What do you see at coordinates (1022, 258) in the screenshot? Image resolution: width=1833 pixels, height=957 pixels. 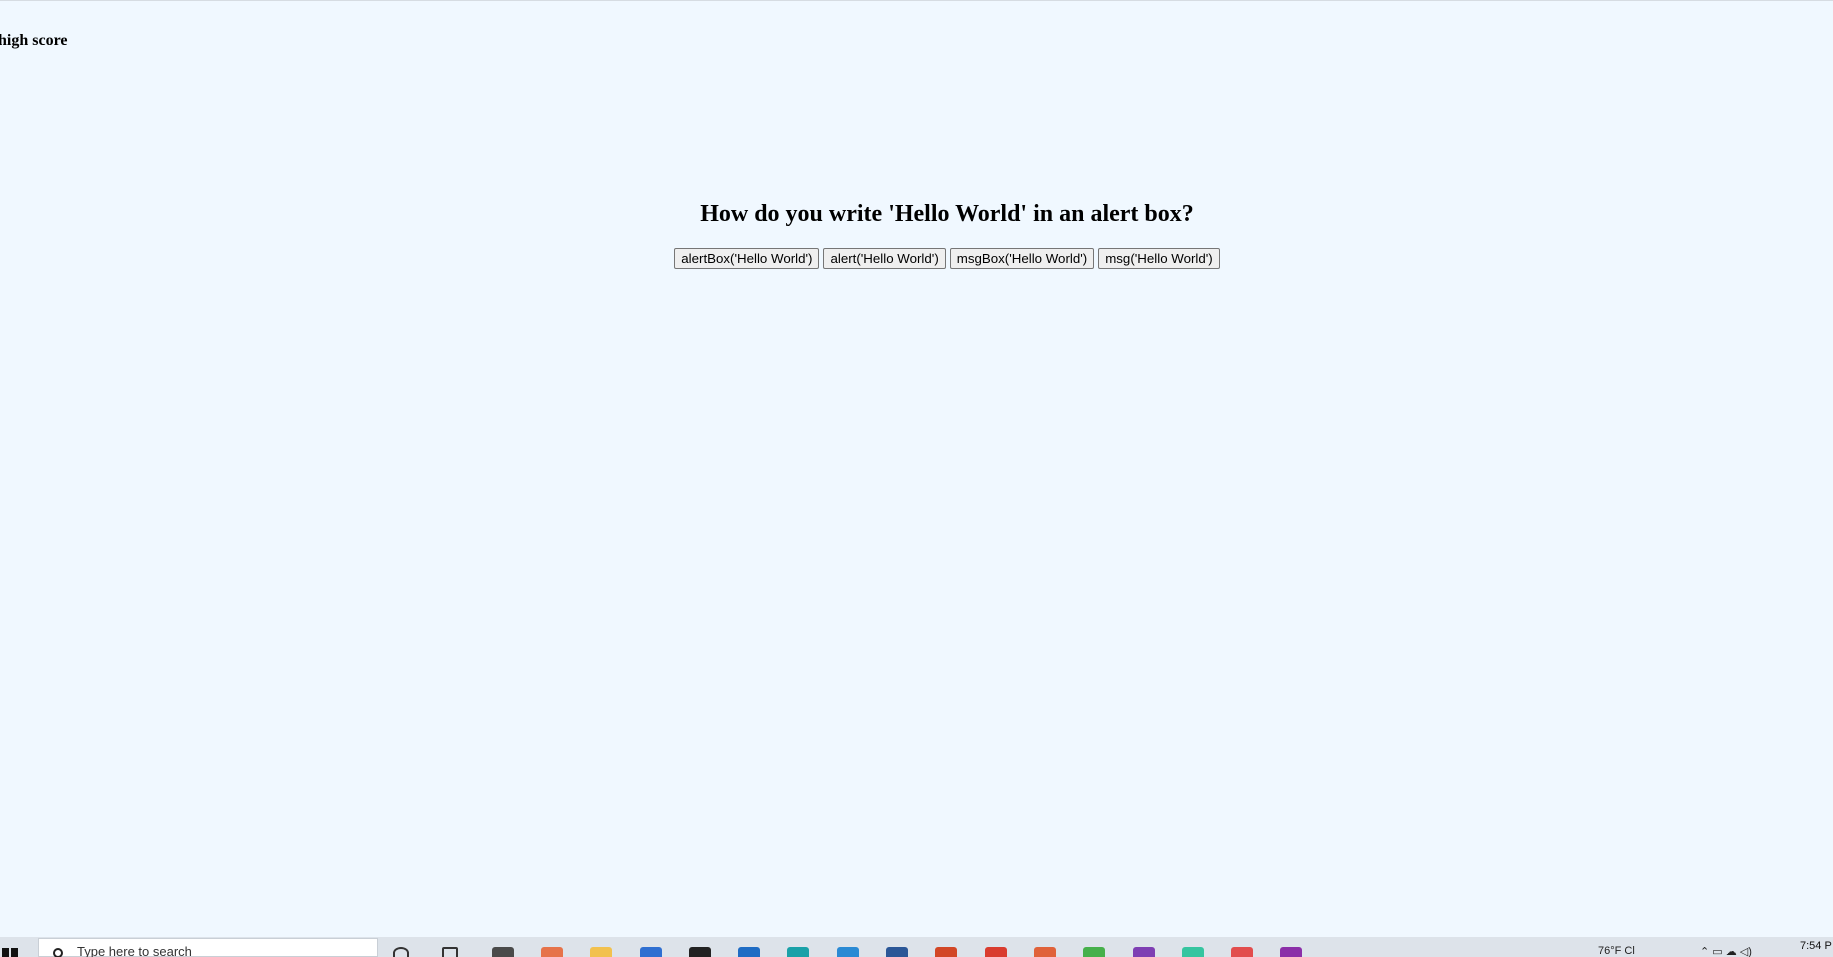 I see `answer-button-3: msgBox('Hello World')` at bounding box center [1022, 258].